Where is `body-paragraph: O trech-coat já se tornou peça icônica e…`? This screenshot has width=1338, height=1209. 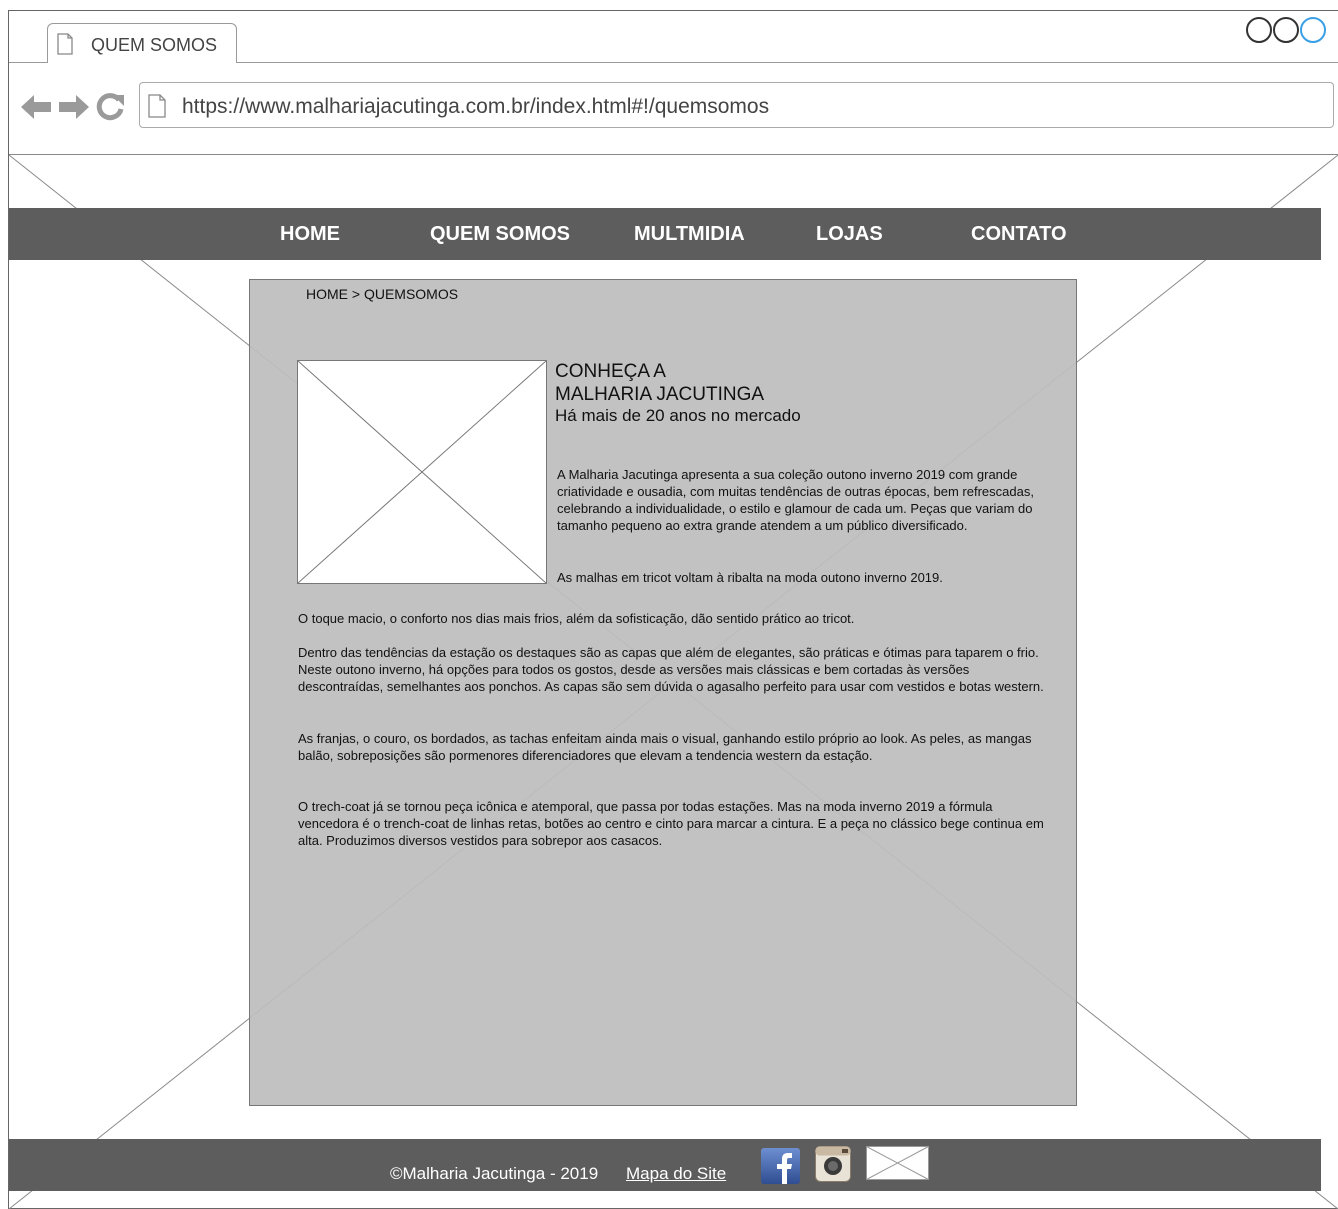 body-paragraph: O trech-coat já se tornou peça icônica e… is located at coordinates (671, 823).